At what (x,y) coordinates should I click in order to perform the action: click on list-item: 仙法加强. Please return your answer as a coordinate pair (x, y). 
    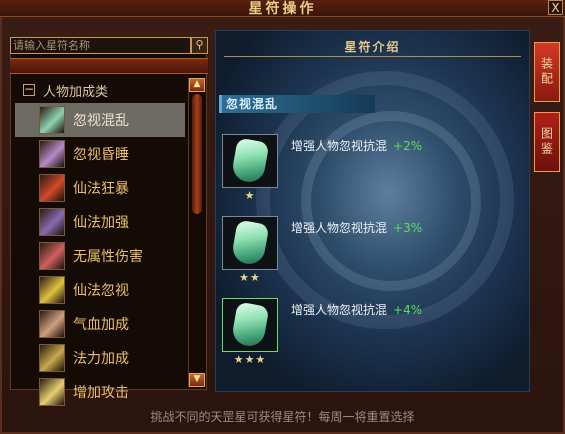
    Looking at the image, I should click on (100, 222).